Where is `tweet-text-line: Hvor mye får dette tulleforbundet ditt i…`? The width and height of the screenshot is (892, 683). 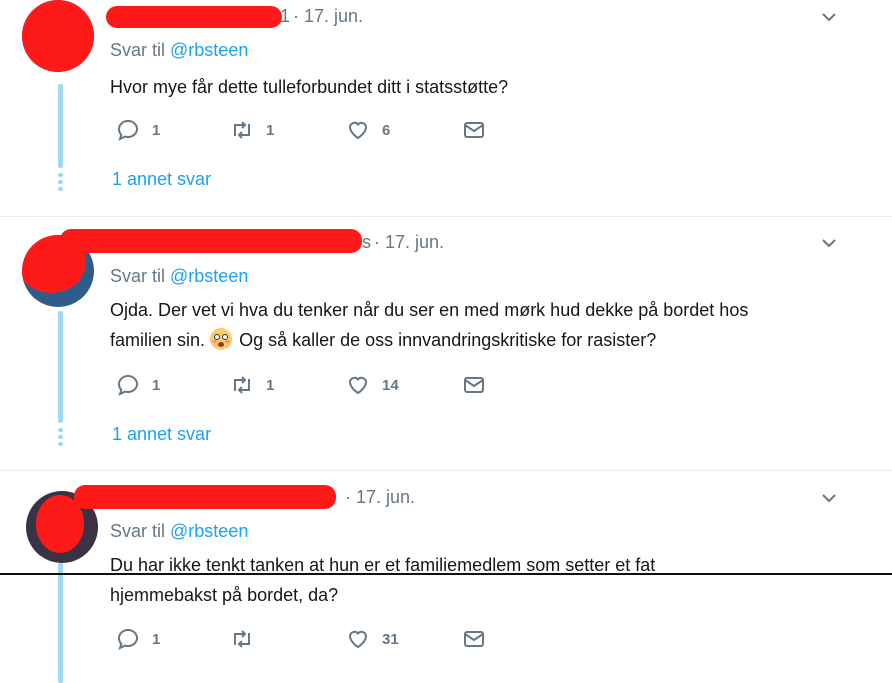
tweet-text-line: Hvor mye får dette tulleforbundet ditt i… is located at coordinates (309, 87).